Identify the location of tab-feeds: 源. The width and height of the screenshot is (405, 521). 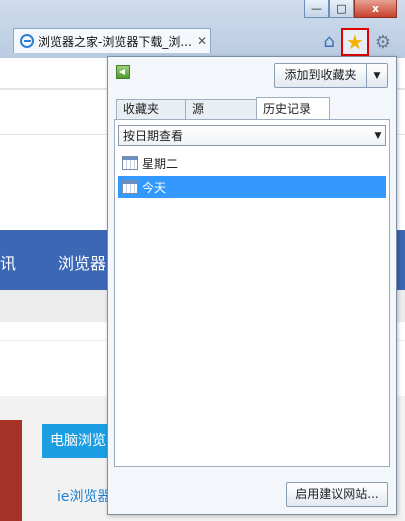
(221, 109).